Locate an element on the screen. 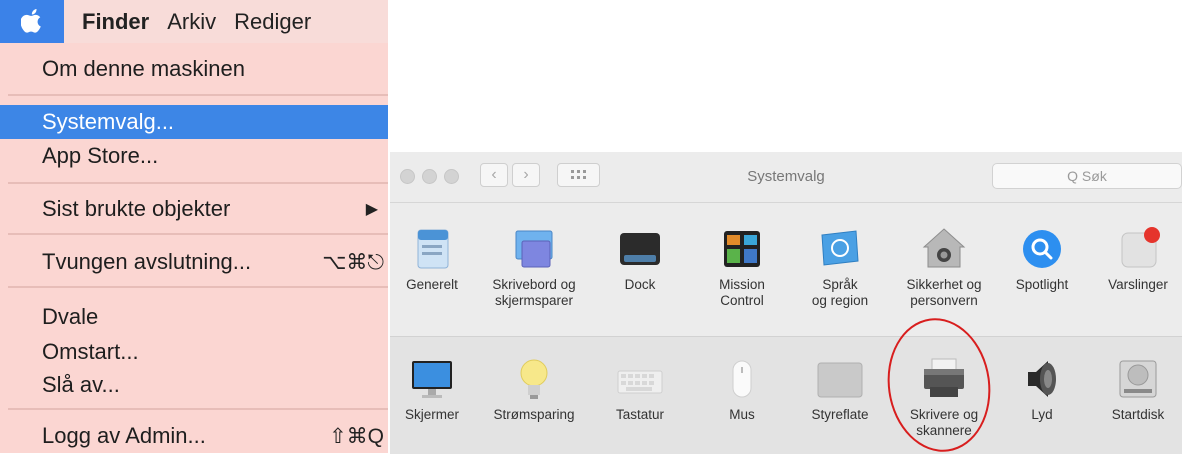 The width and height of the screenshot is (1182, 458). minimize-window-button is located at coordinates (429, 176).